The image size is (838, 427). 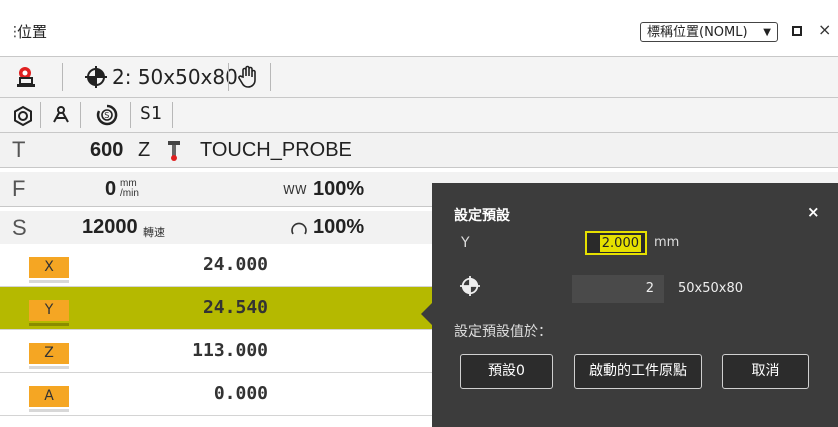 I want to click on window-title: 位置, so click(x=32, y=32).